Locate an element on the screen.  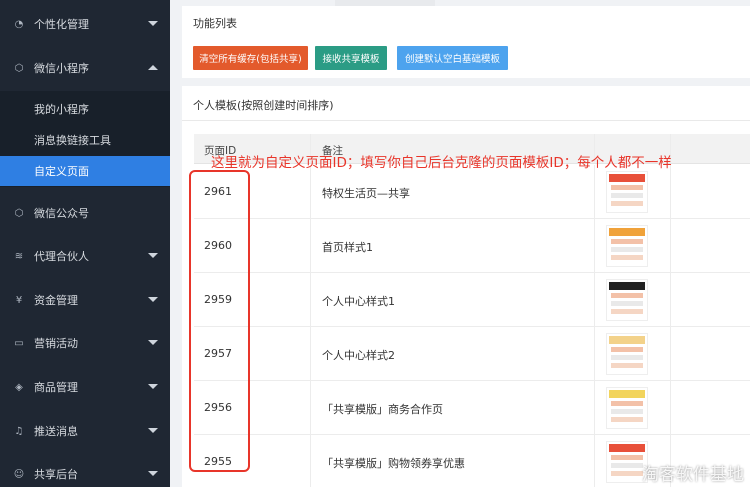
sidebar-item-wechat-miniprogram: ⬡ 微信小程序 is located at coordinates (85, 68).